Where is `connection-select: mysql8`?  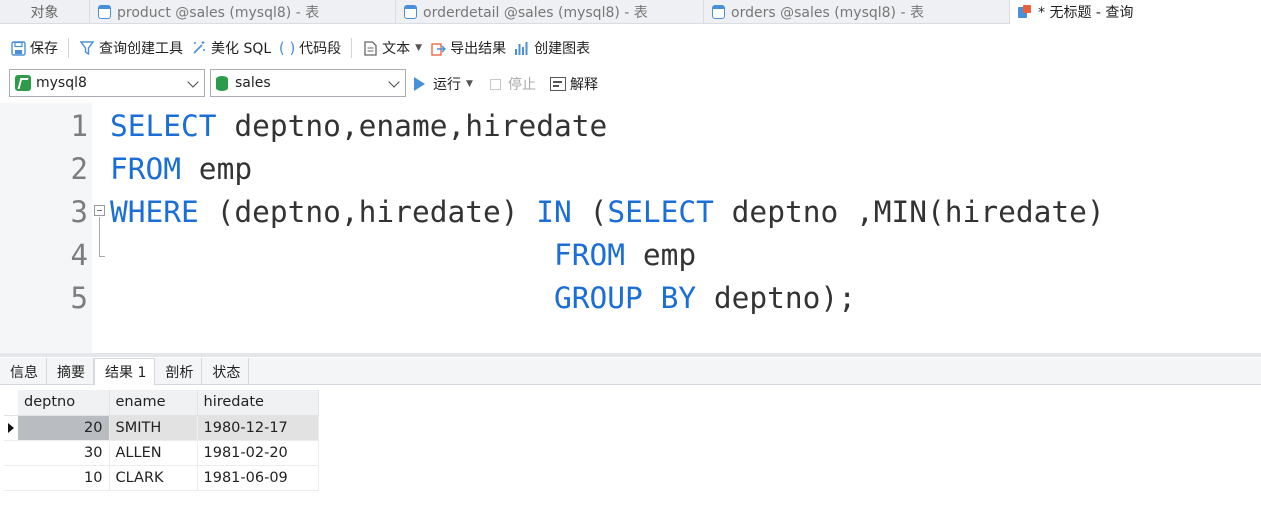
connection-select: mysql8 is located at coordinates (107, 83).